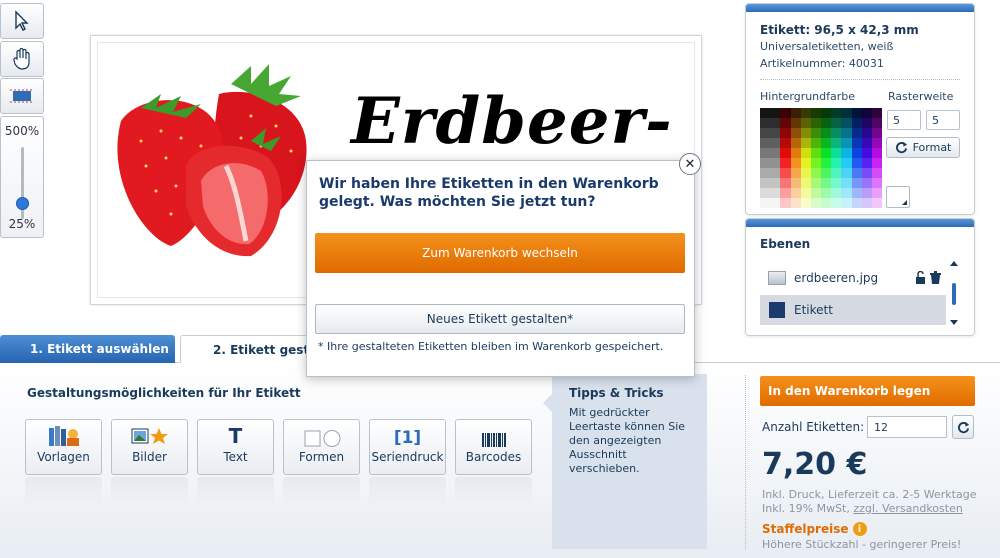 This screenshot has width=1000, height=558. Describe the element at coordinates (923, 147) in the screenshot. I see `format-button: Format` at that location.